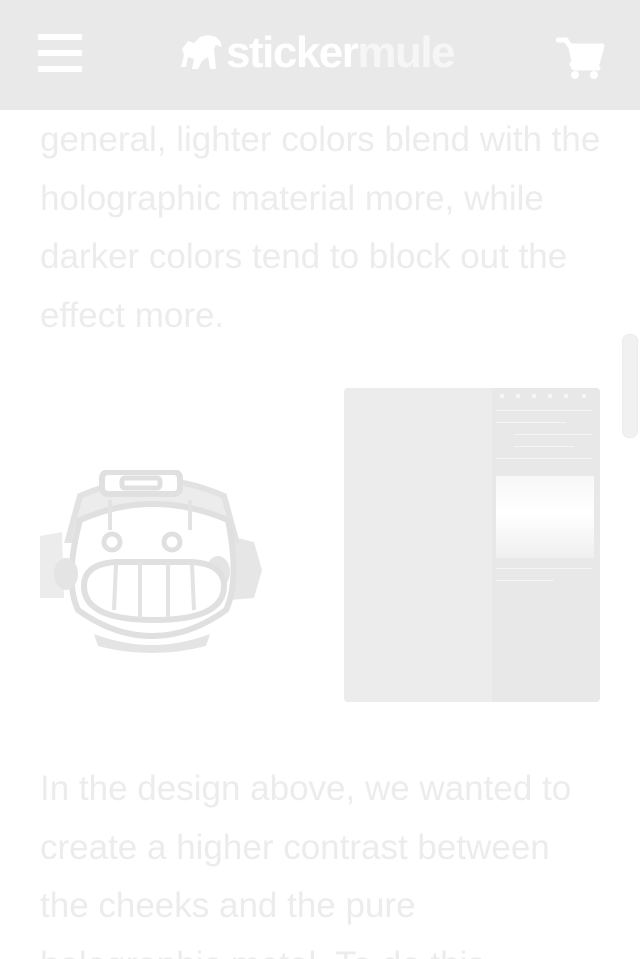 The width and height of the screenshot is (640, 959). I want to click on stickermule-logo: sticker mule, so click(318, 53).